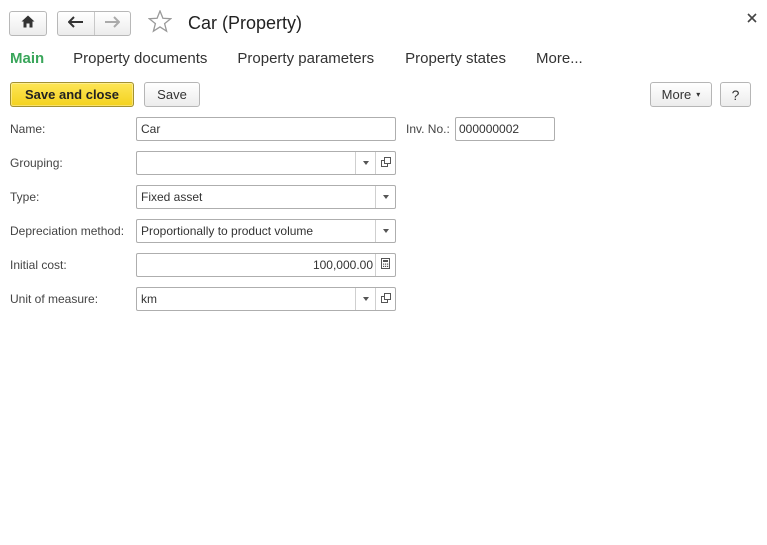 Image resolution: width=767 pixels, height=545 pixels. I want to click on inv-no-label: Inv. No.:, so click(428, 129).